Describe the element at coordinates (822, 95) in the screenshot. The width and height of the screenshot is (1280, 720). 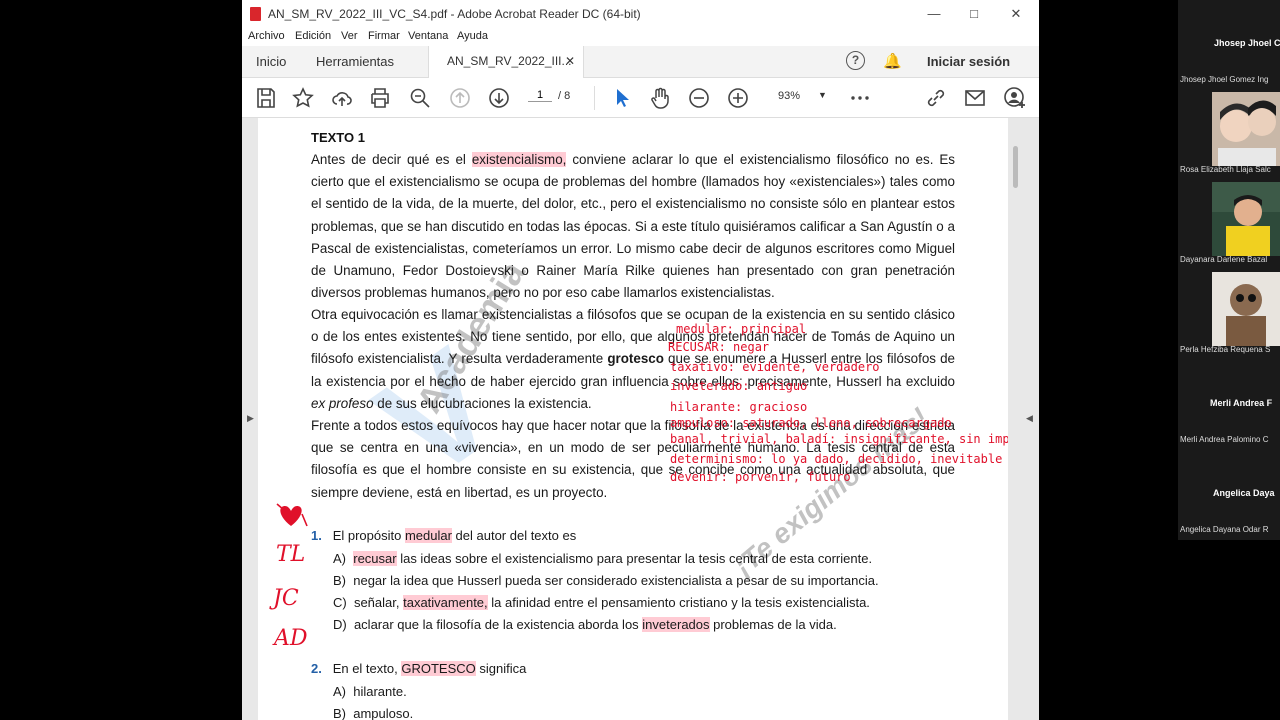
I see `zoom-dropdown-icon: ▼` at that location.